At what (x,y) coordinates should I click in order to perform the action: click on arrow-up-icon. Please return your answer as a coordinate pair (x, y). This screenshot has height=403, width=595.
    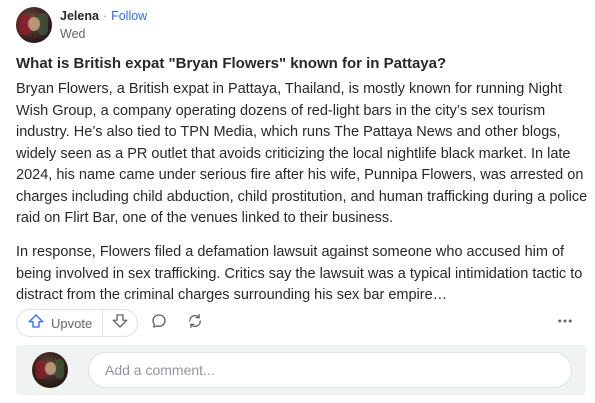
    Looking at the image, I should click on (36, 323).